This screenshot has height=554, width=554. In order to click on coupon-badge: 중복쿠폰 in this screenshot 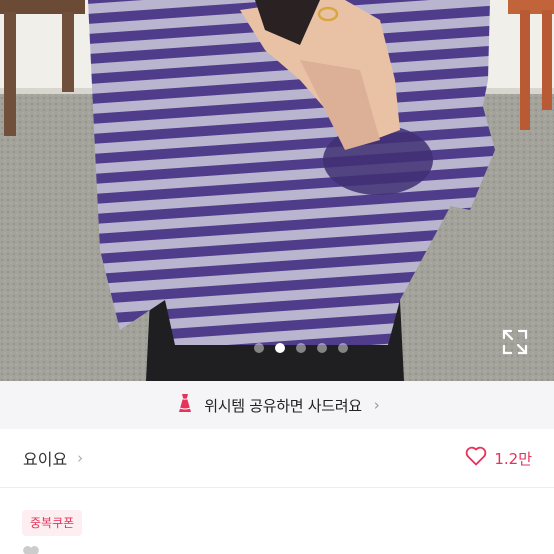, I will do `click(52, 523)`.